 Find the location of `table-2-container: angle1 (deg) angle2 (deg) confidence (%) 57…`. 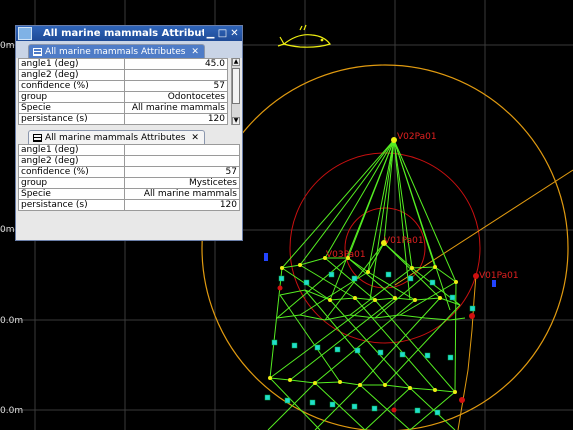

table-2-container: angle1 (deg) angle2 (deg) confidence (%) 57… is located at coordinates (129, 177).